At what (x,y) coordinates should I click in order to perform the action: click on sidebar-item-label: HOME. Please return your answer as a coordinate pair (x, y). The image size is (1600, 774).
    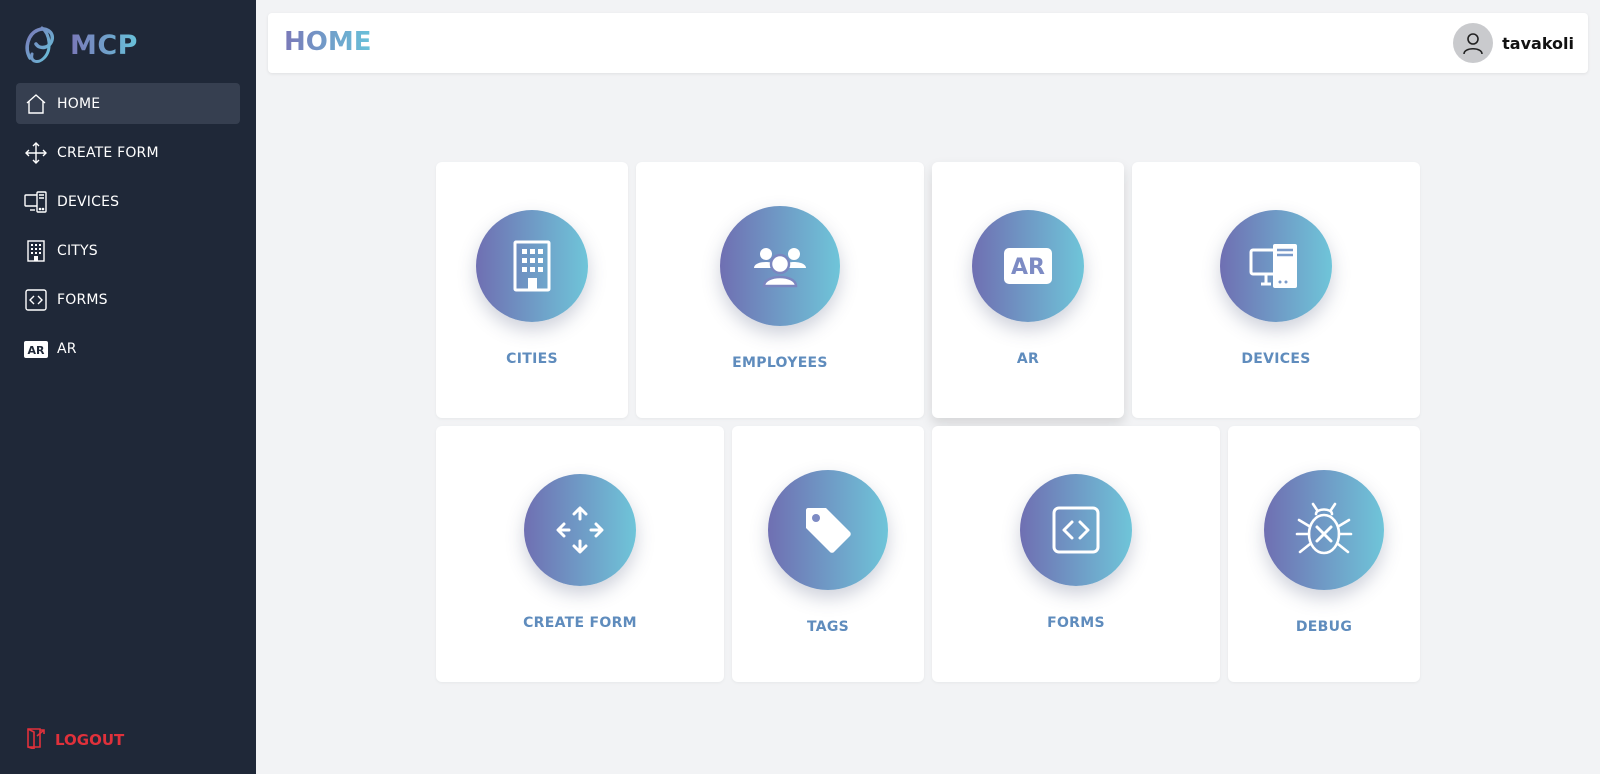
    Looking at the image, I should click on (79, 103).